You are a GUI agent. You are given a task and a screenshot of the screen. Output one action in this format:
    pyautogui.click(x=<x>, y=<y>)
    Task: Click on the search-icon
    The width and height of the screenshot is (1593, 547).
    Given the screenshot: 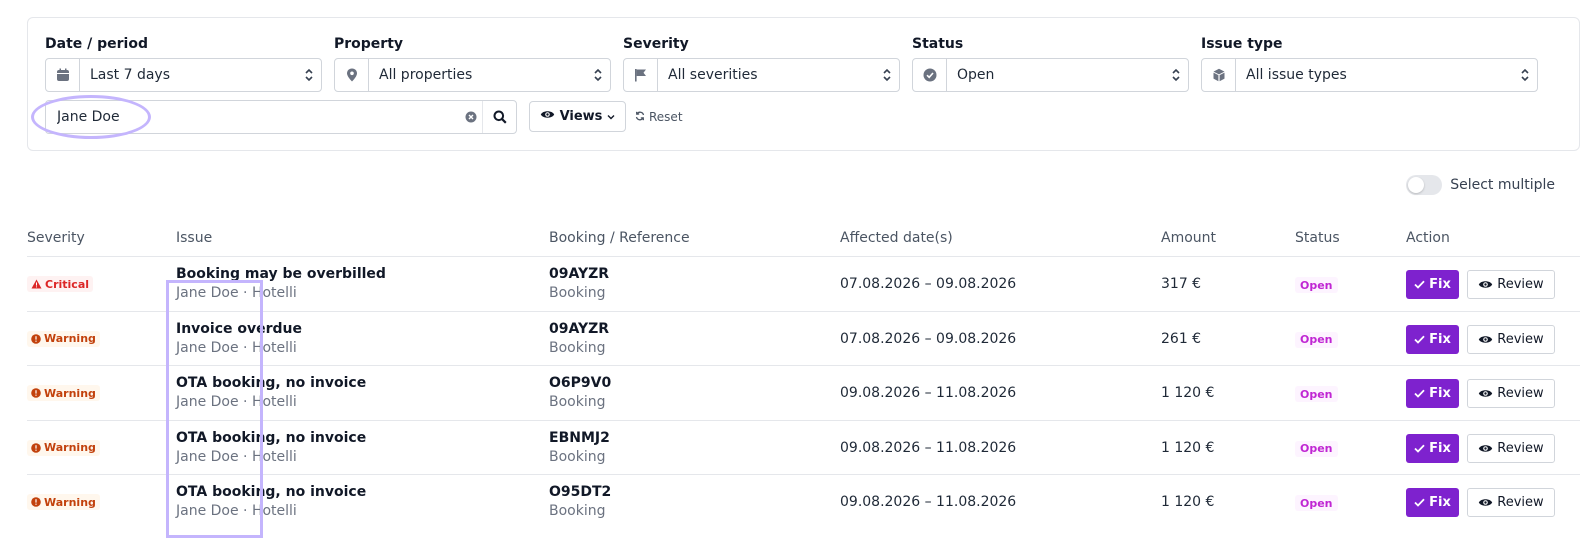 What is the action you would take?
    pyautogui.click(x=500, y=117)
    